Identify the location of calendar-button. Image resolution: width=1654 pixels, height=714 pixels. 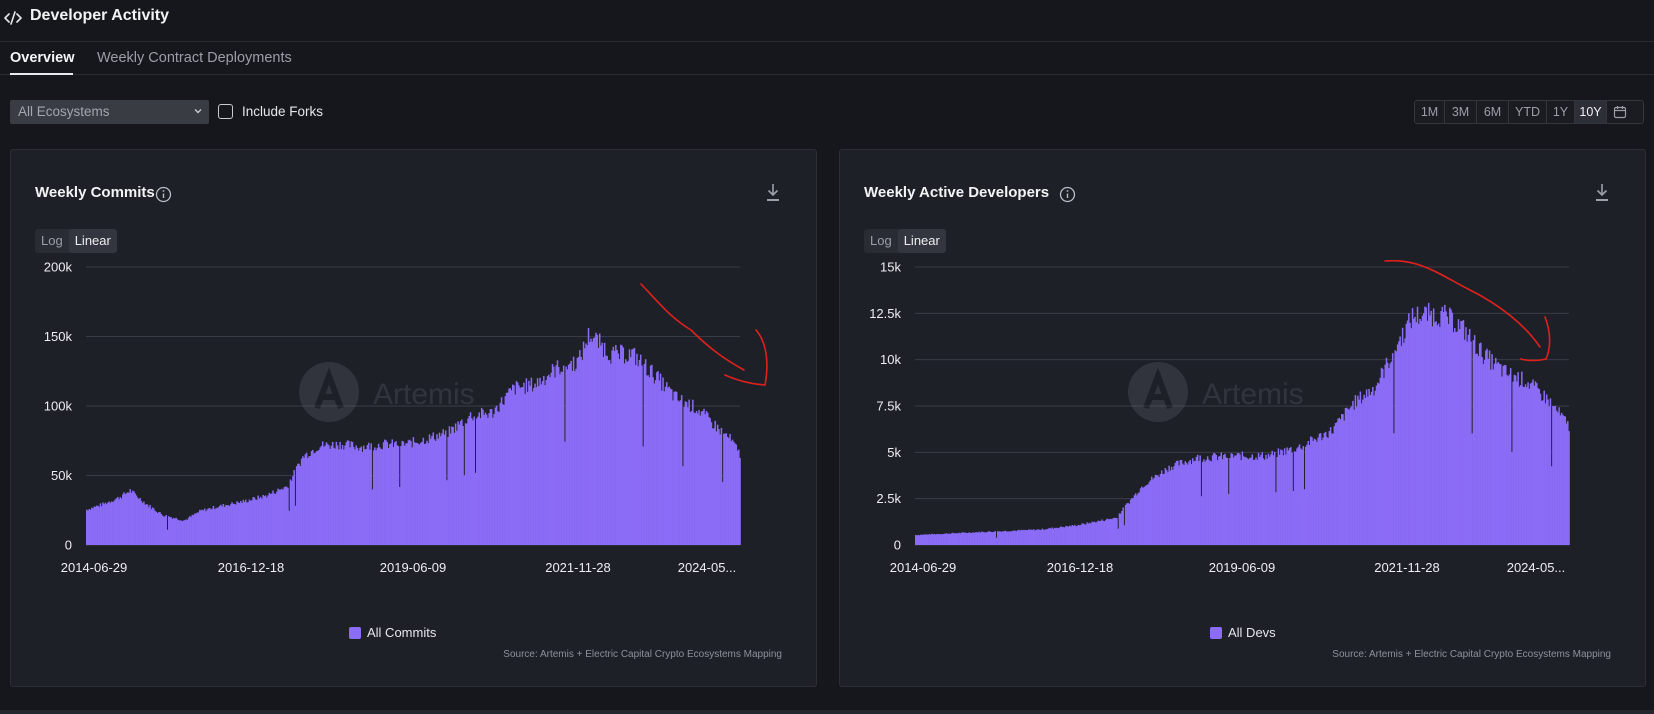
(1620, 112).